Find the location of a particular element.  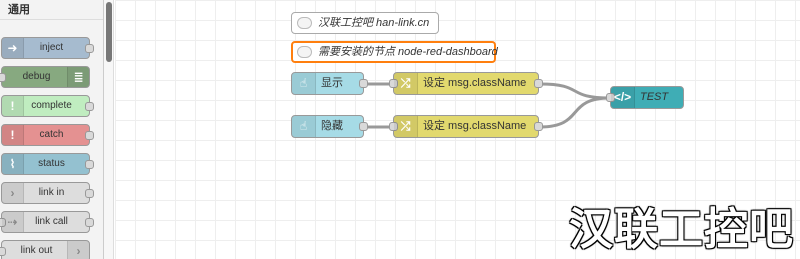

palette-node-link-call: ⇢ link call is located at coordinates (47, 222).